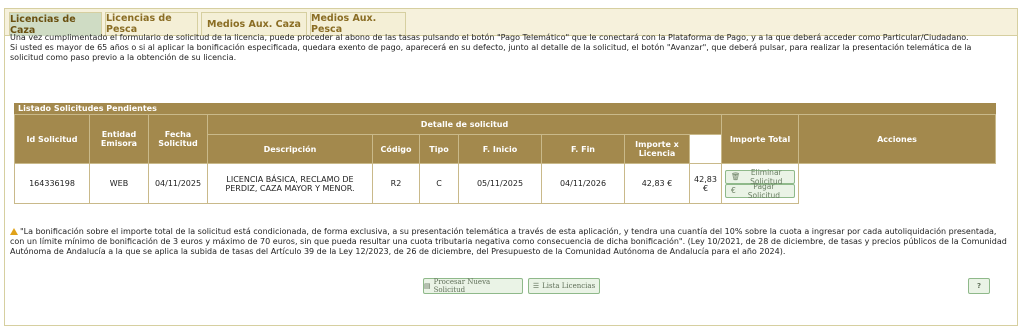 This screenshot has height=327, width=1024. Describe the element at coordinates (254, 23) in the screenshot. I see `tab-medios-aux-caza: Medios Aux. Caza` at that location.